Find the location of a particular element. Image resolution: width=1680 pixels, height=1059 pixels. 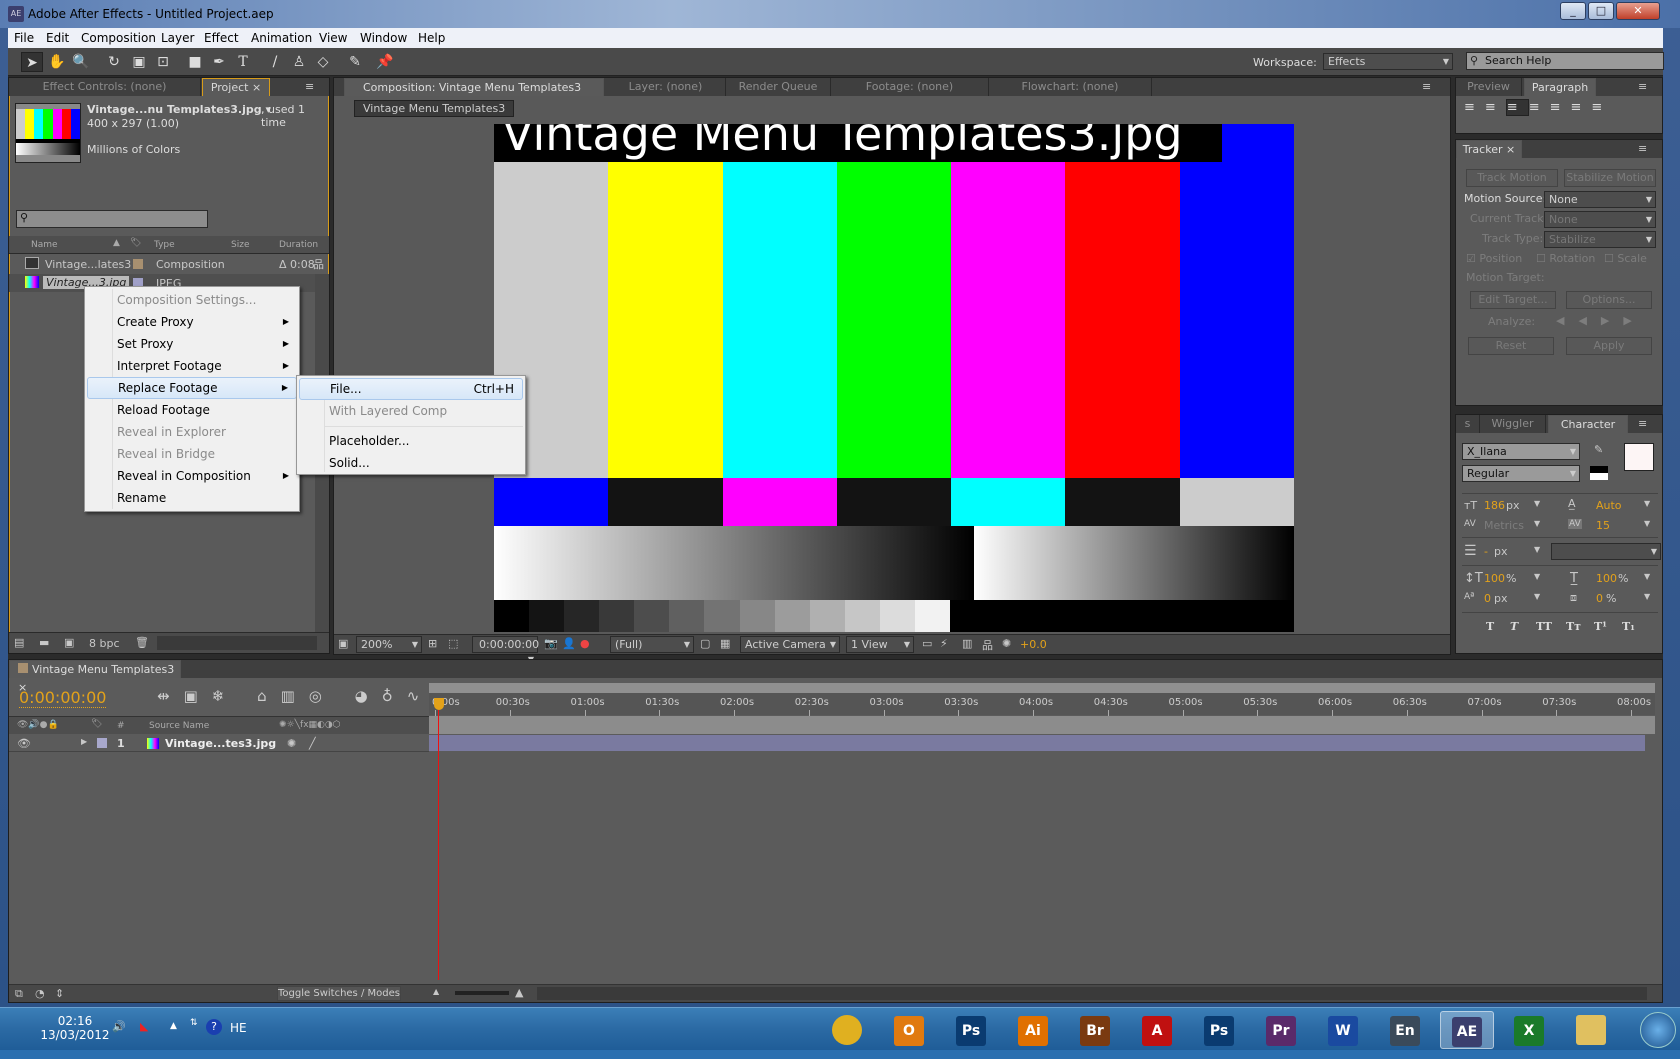

menu-item-replace-footage: Replace Footage ▶ is located at coordinates (192, 388).